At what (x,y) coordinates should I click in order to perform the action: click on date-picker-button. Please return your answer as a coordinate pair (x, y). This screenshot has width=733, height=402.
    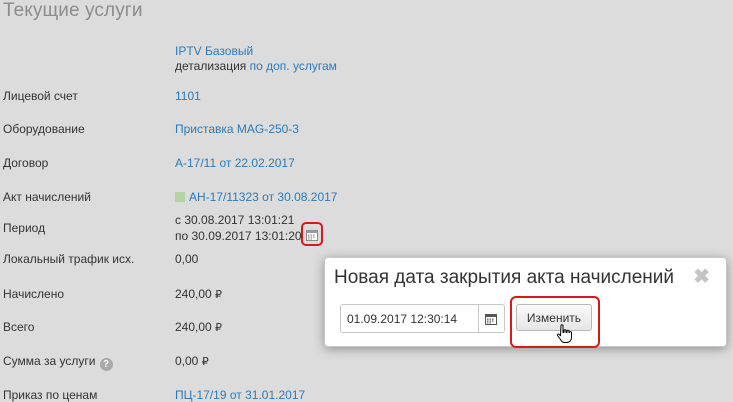
    Looking at the image, I should click on (491, 318).